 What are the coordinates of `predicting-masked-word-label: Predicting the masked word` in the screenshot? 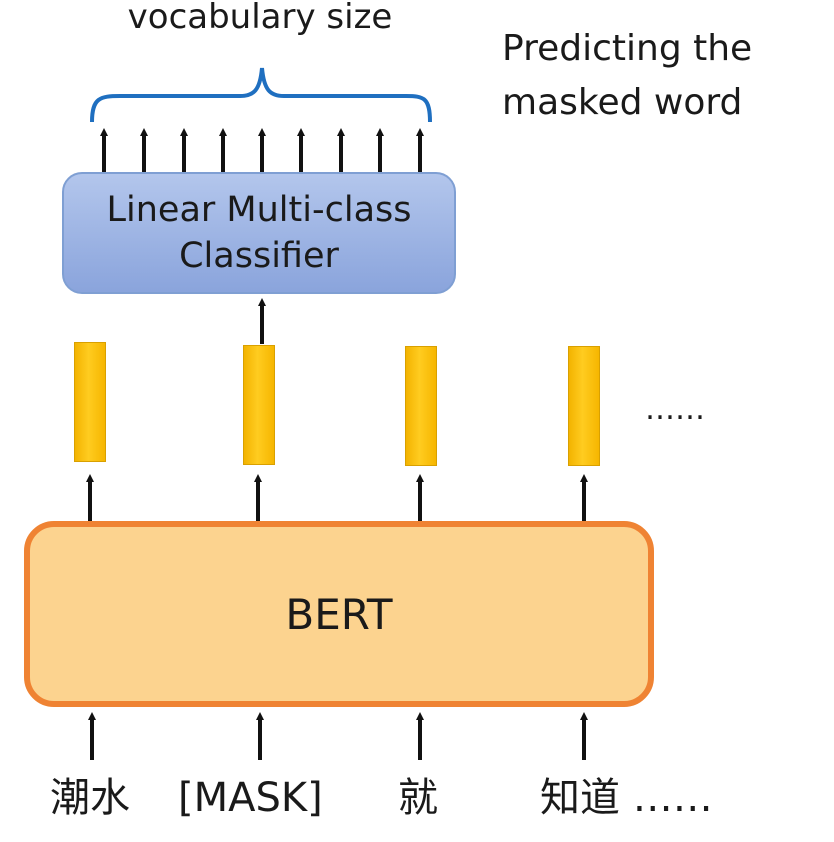 It's located at (627, 75).